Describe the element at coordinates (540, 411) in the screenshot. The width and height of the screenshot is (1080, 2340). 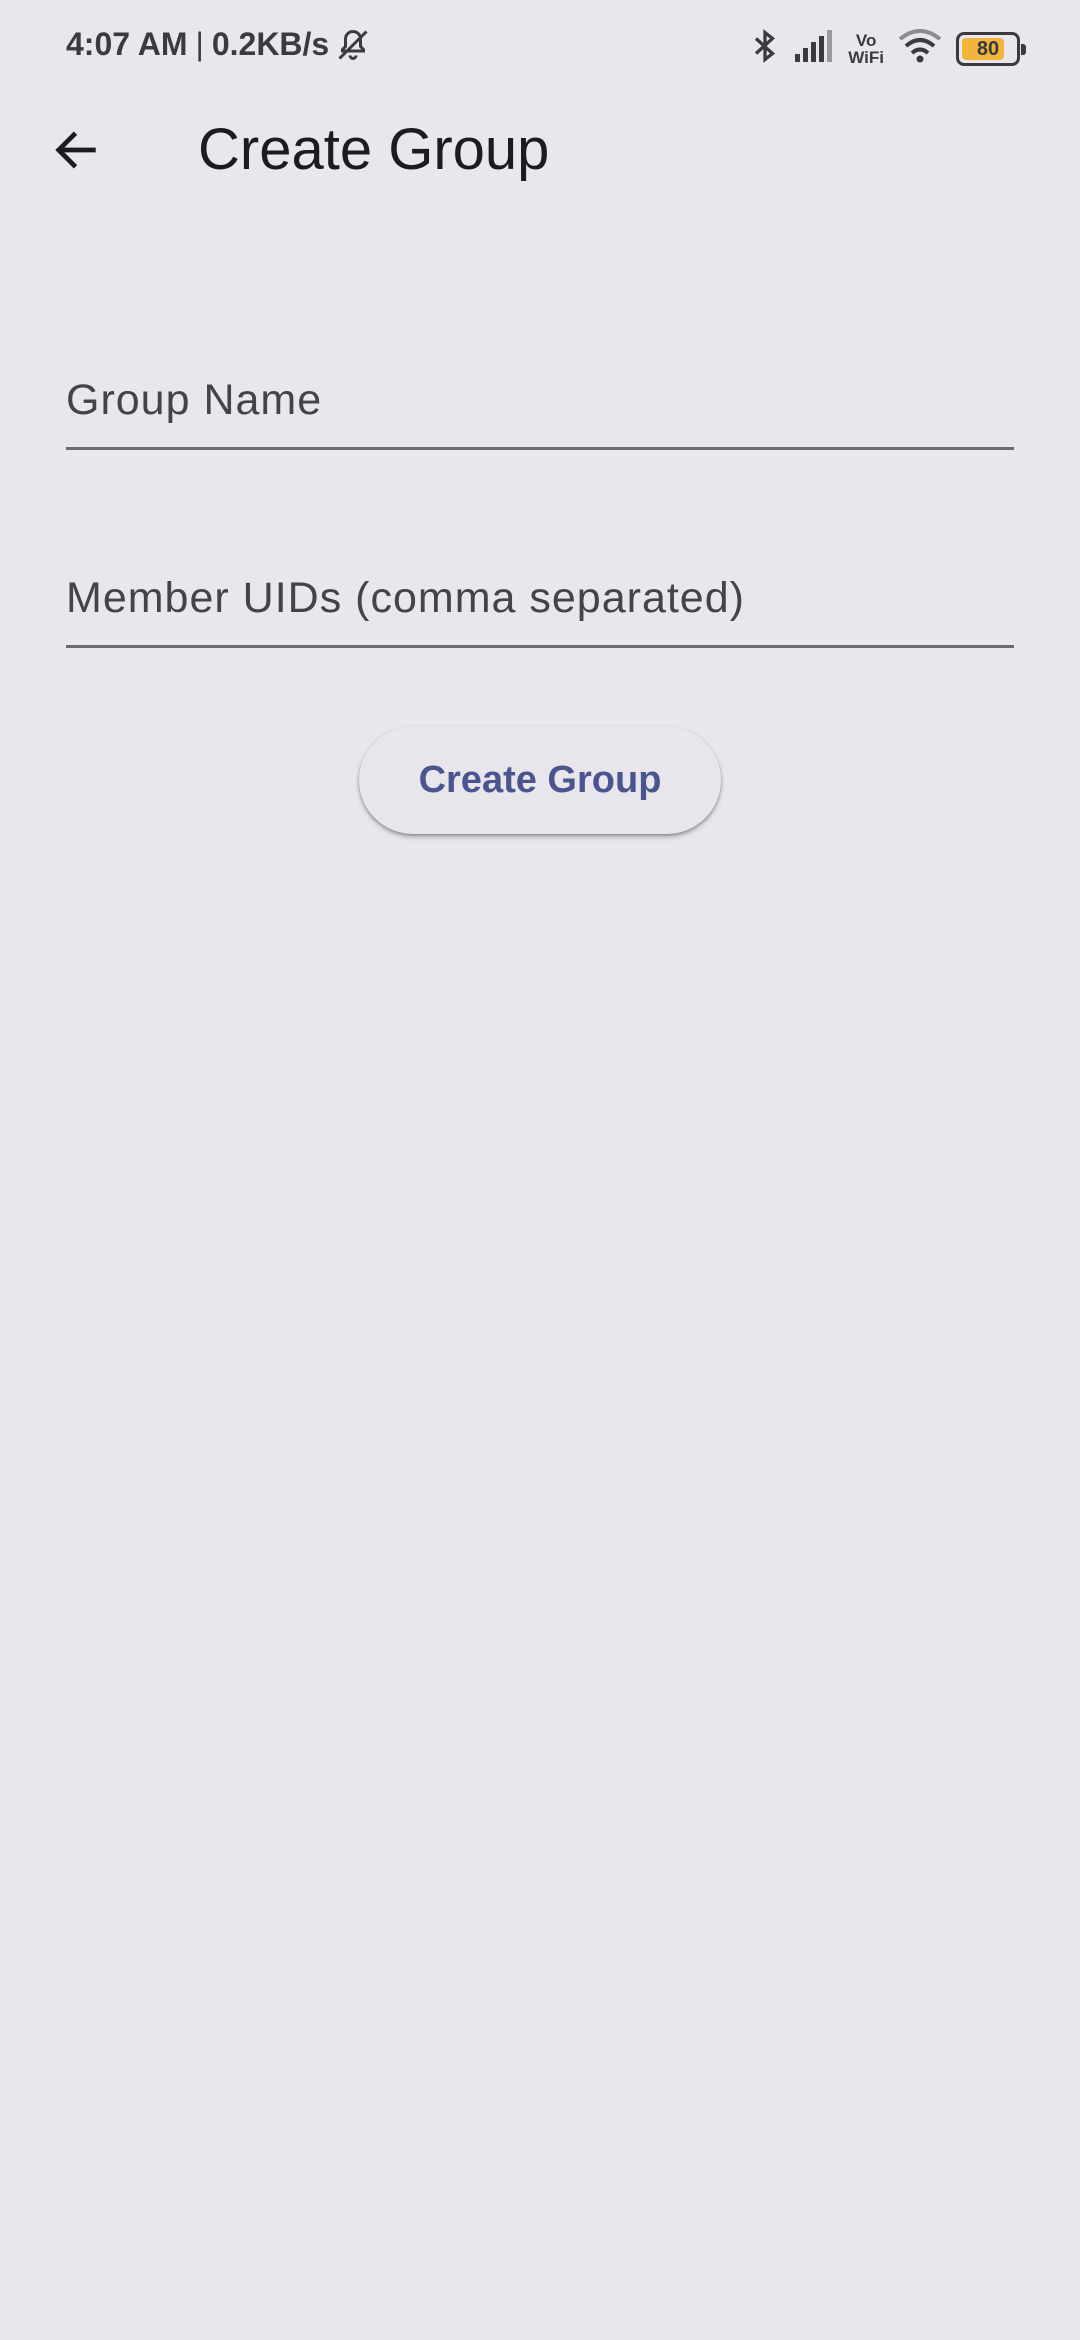
I see `group-name-input` at that location.